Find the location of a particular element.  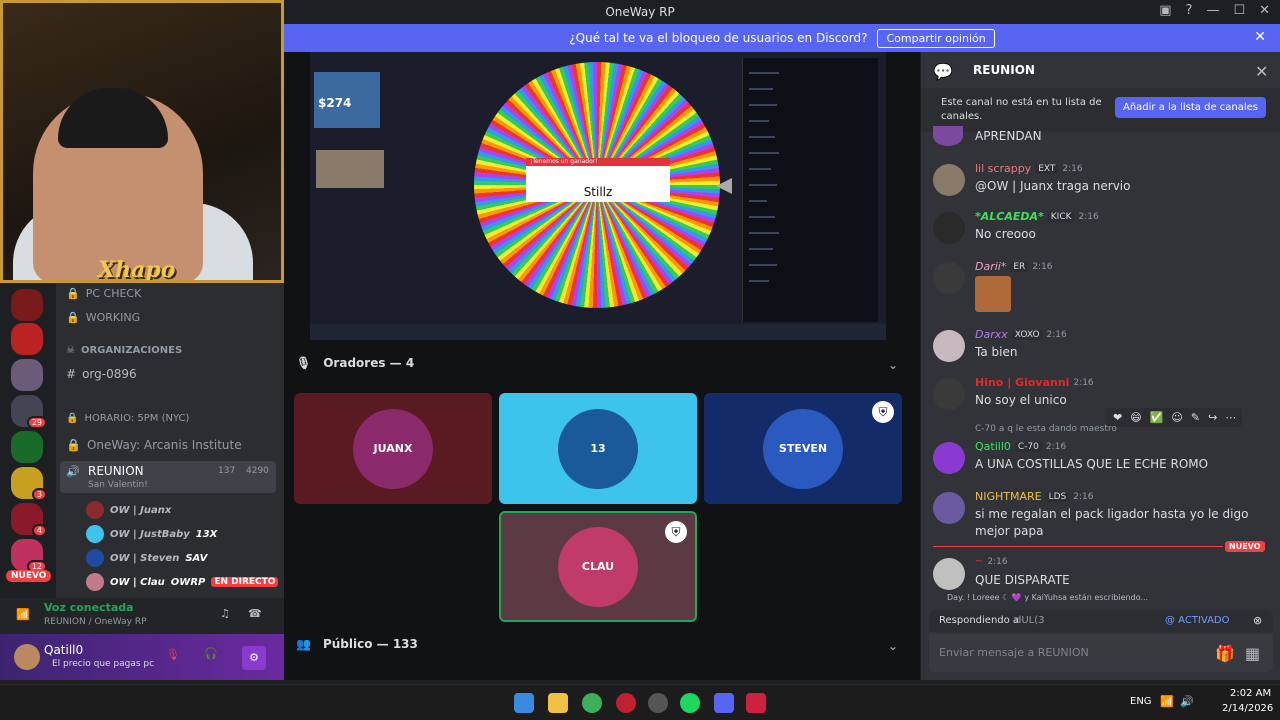

settings-gear-icon: ⚙ is located at coordinates (254, 658).